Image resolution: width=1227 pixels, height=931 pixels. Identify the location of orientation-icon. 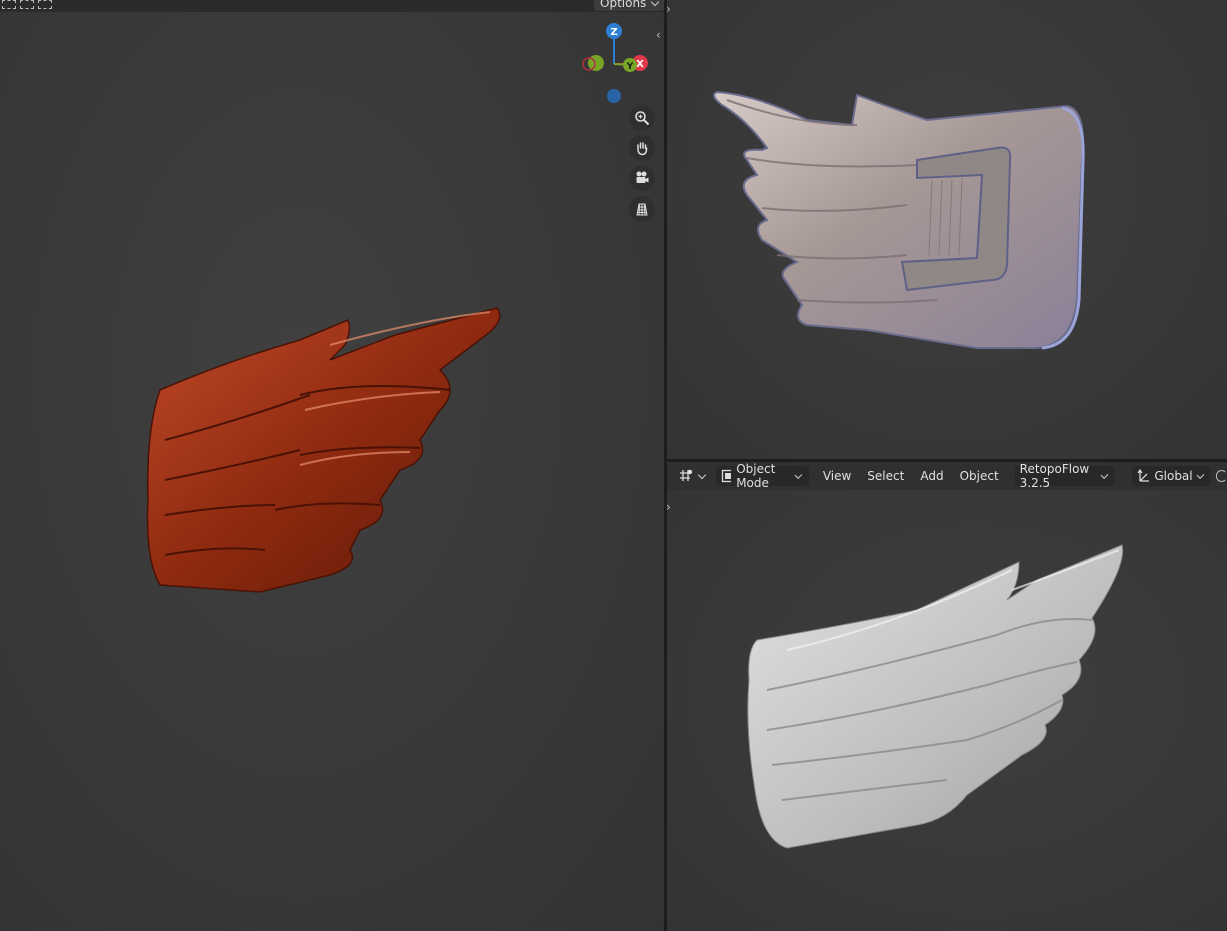
(1143, 475).